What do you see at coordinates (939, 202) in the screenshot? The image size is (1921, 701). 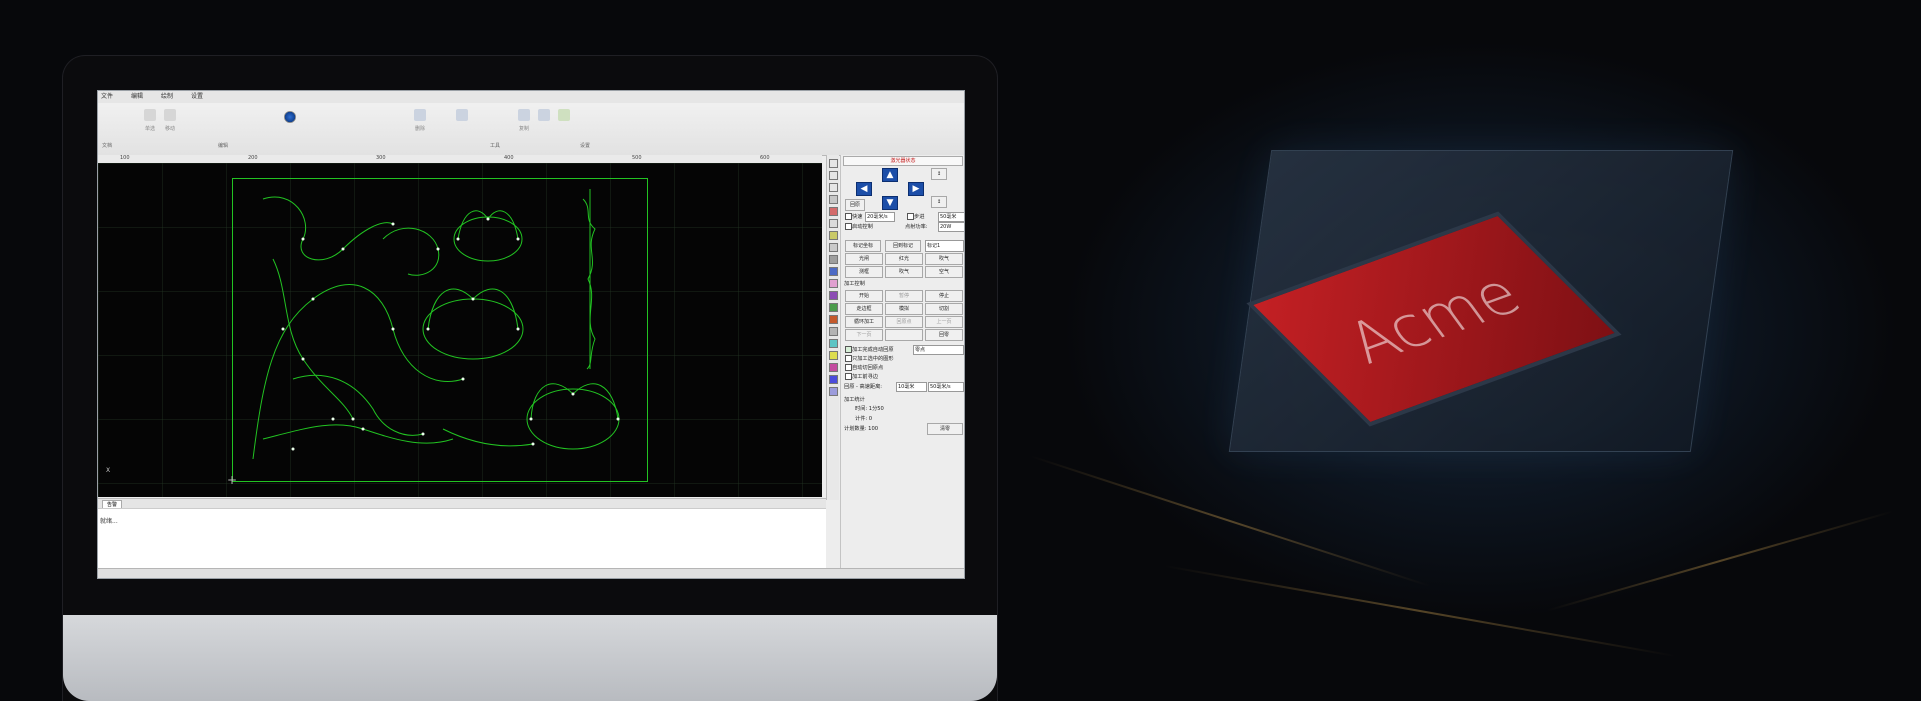 I see `z-down-button: ↕` at bounding box center [939, 202].